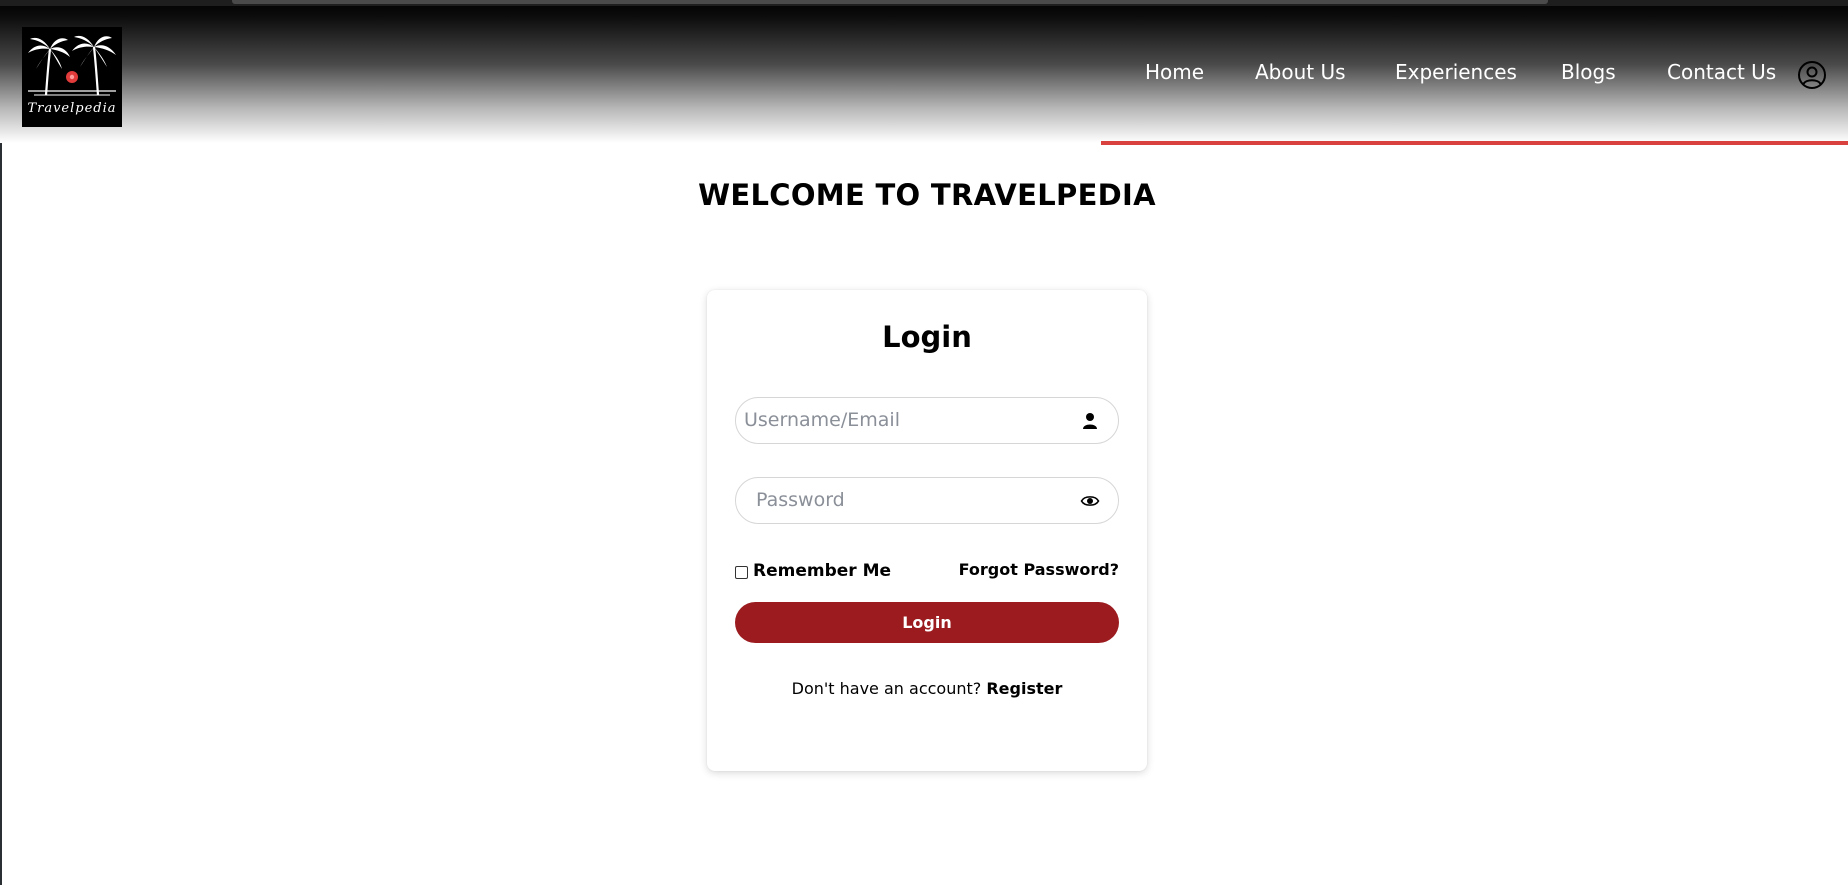 The image size is (1848, 885). I want to click on nav-experiences: Experiences, so click(1456, 72).